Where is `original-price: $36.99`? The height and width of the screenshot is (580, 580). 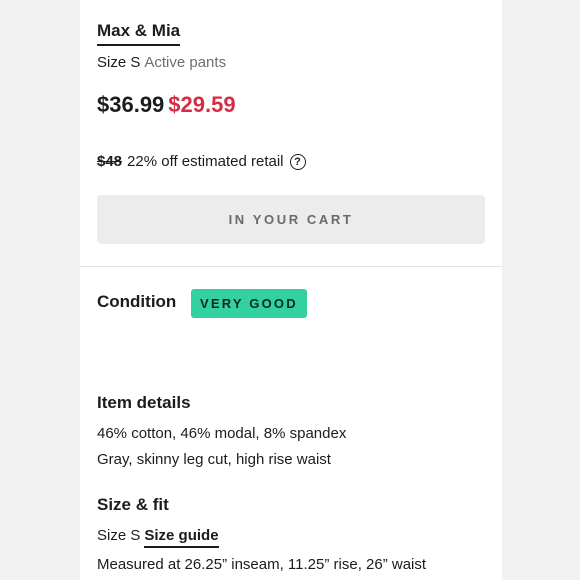
original-price: $36.99 is located at coordinates (131, 104).